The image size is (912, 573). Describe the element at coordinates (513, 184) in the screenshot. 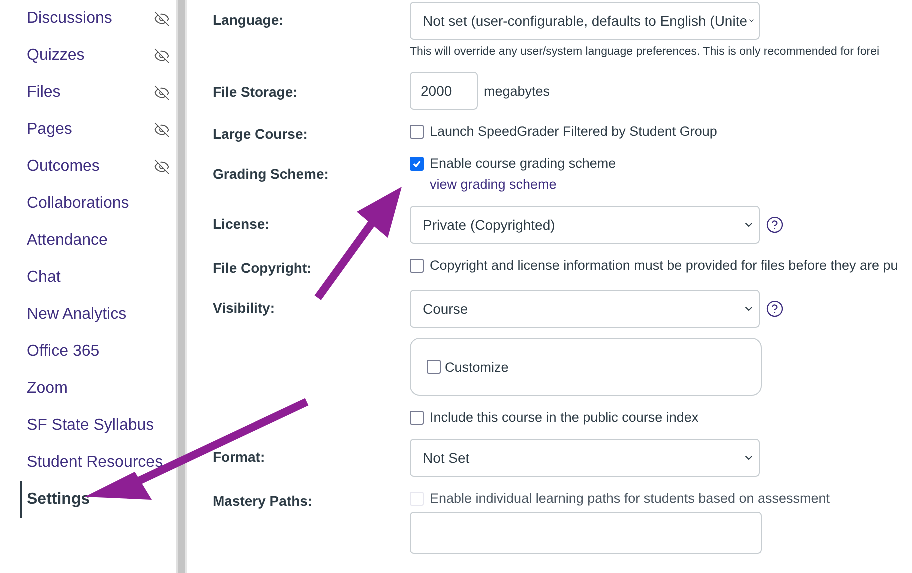

I see `view-grading-link: view grading scheme` at that location.